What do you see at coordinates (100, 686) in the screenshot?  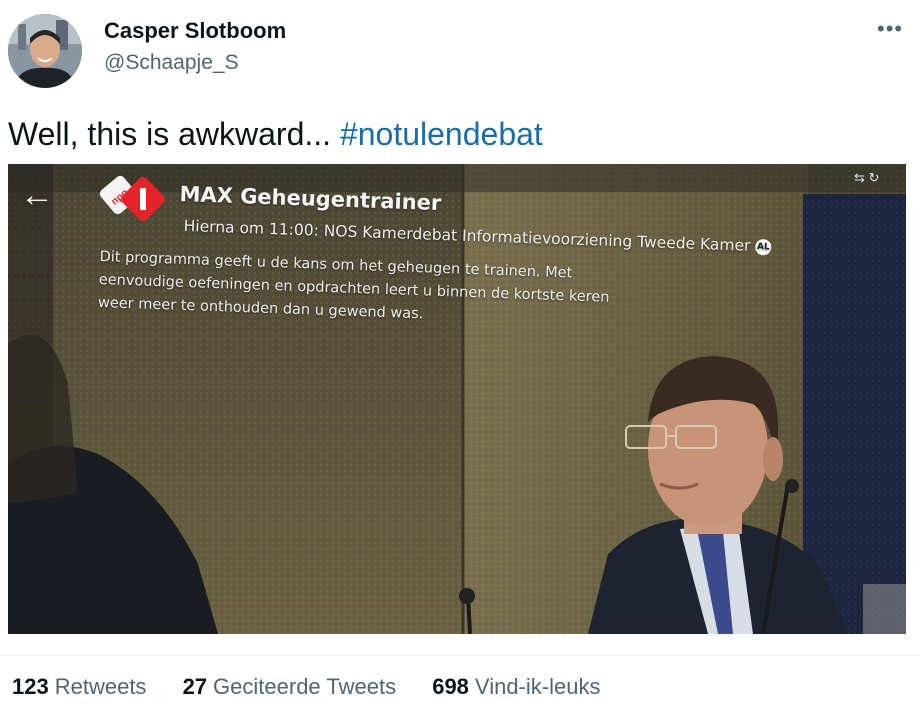 I see `retweets-label: Retweets` at bounding box center [100, 686].